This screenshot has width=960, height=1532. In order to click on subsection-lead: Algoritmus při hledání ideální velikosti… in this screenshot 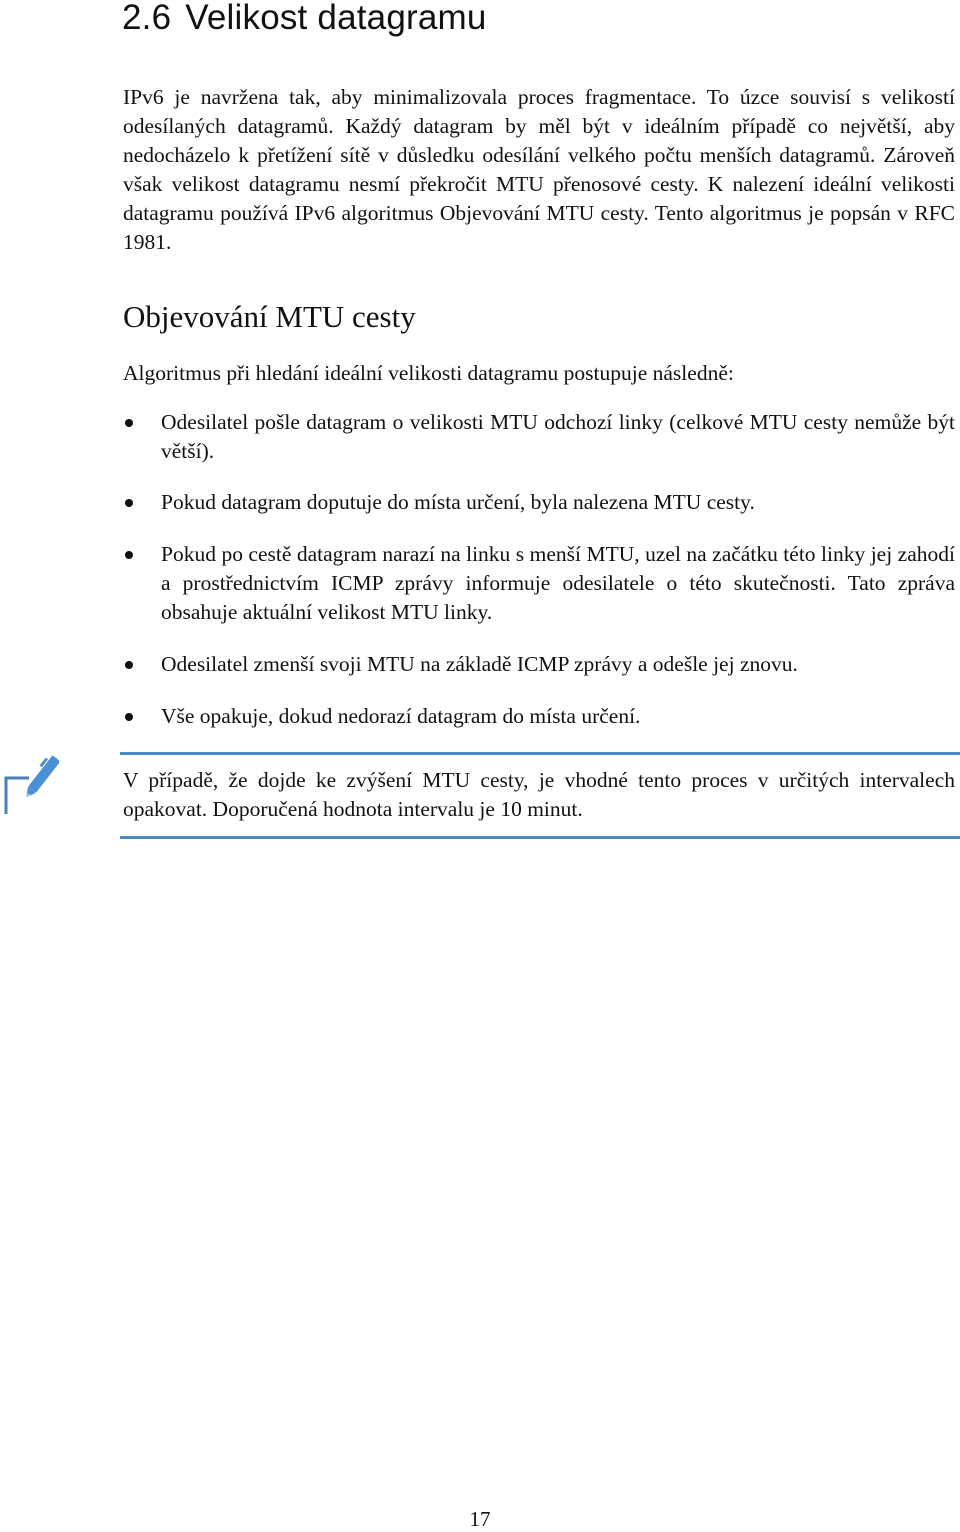, I will do `click(428, 373)`.